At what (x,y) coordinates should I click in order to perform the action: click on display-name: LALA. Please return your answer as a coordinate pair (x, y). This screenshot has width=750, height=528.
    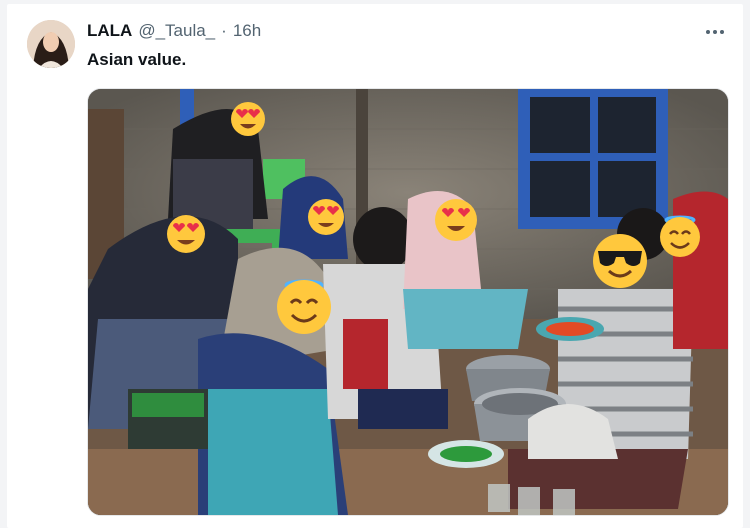
    Looking at the image, I should click on (109, 31).